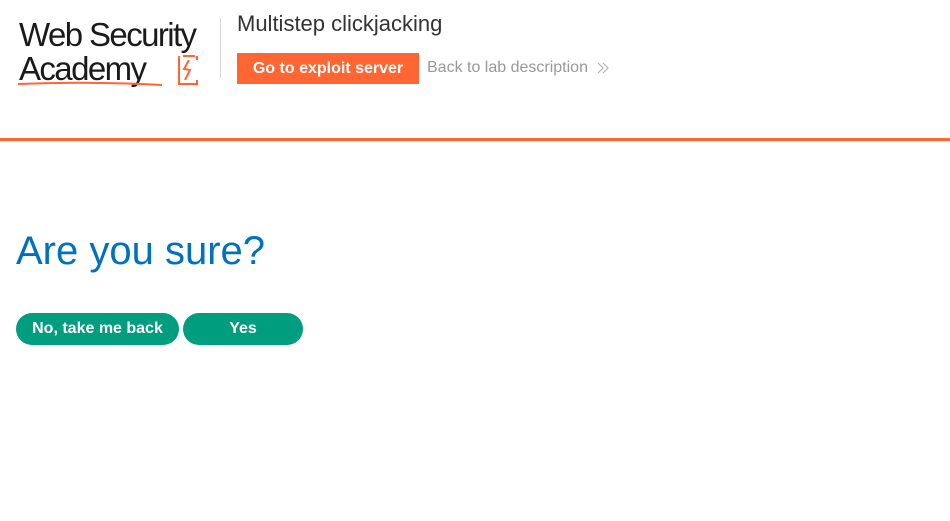  Describe the element at coordinates (108, 34) in the screenshot. I see `logo-text-line1: Web Security` at that location.